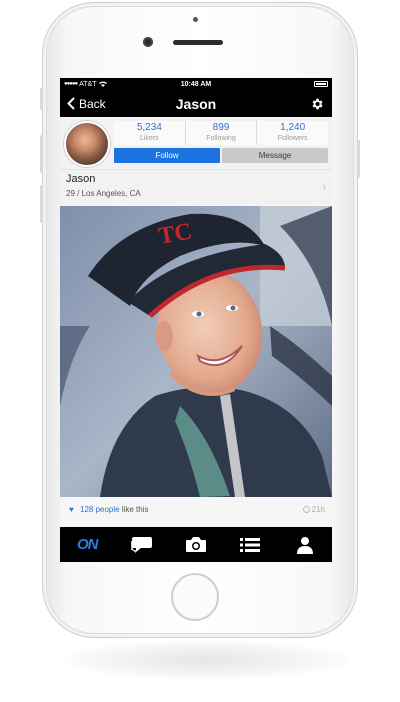  I want to click on clock-icon, so click(306, 509).